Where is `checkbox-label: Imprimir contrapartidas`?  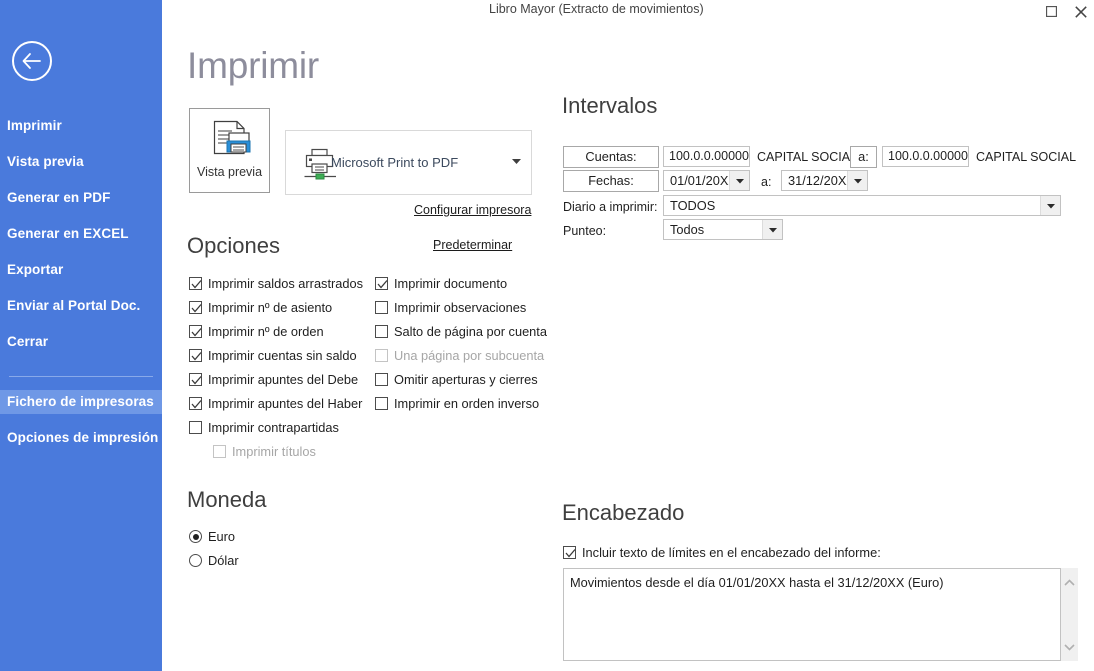 checkbox-label: Imprimir contrapartidas is located at coordinates (273, 427).